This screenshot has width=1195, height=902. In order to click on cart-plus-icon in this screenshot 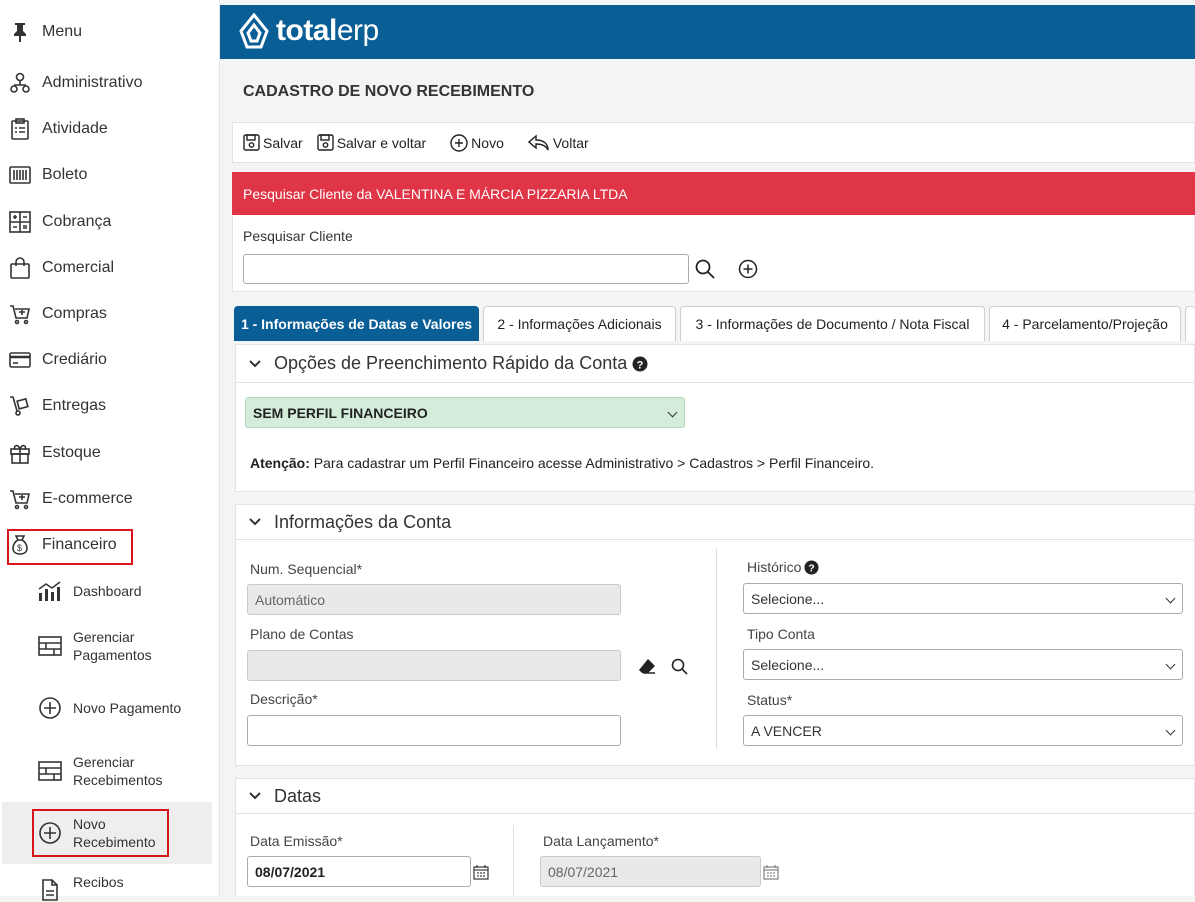, I will do `click(20, 499)`.